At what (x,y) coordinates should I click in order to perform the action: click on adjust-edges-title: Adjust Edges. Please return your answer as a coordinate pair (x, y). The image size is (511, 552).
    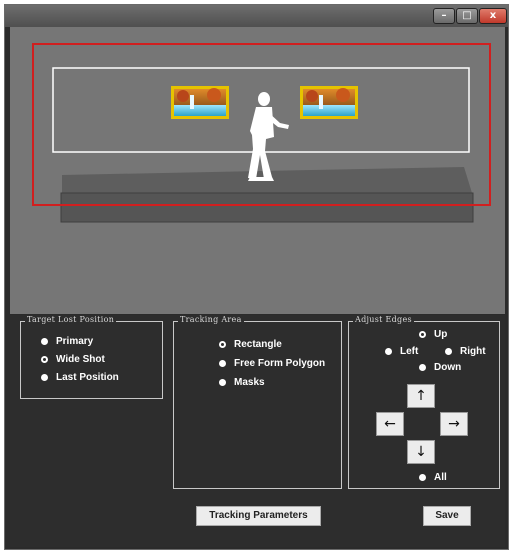
    Looking at the image, I should click on (383, 319).